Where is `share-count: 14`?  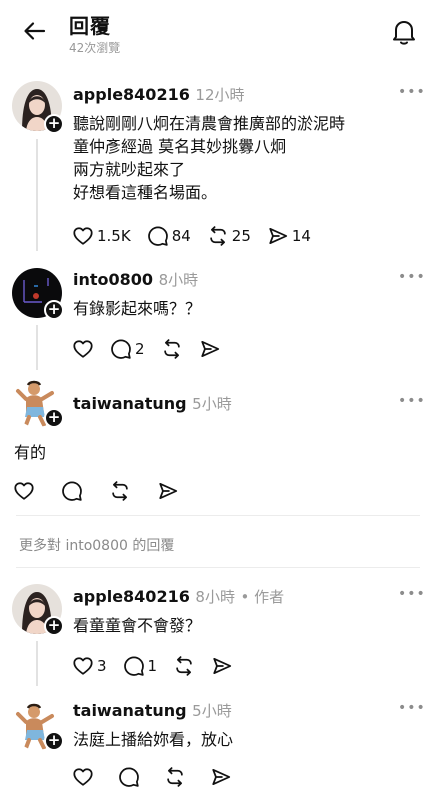 share-count: 14 is located at coordinates (301, 236).